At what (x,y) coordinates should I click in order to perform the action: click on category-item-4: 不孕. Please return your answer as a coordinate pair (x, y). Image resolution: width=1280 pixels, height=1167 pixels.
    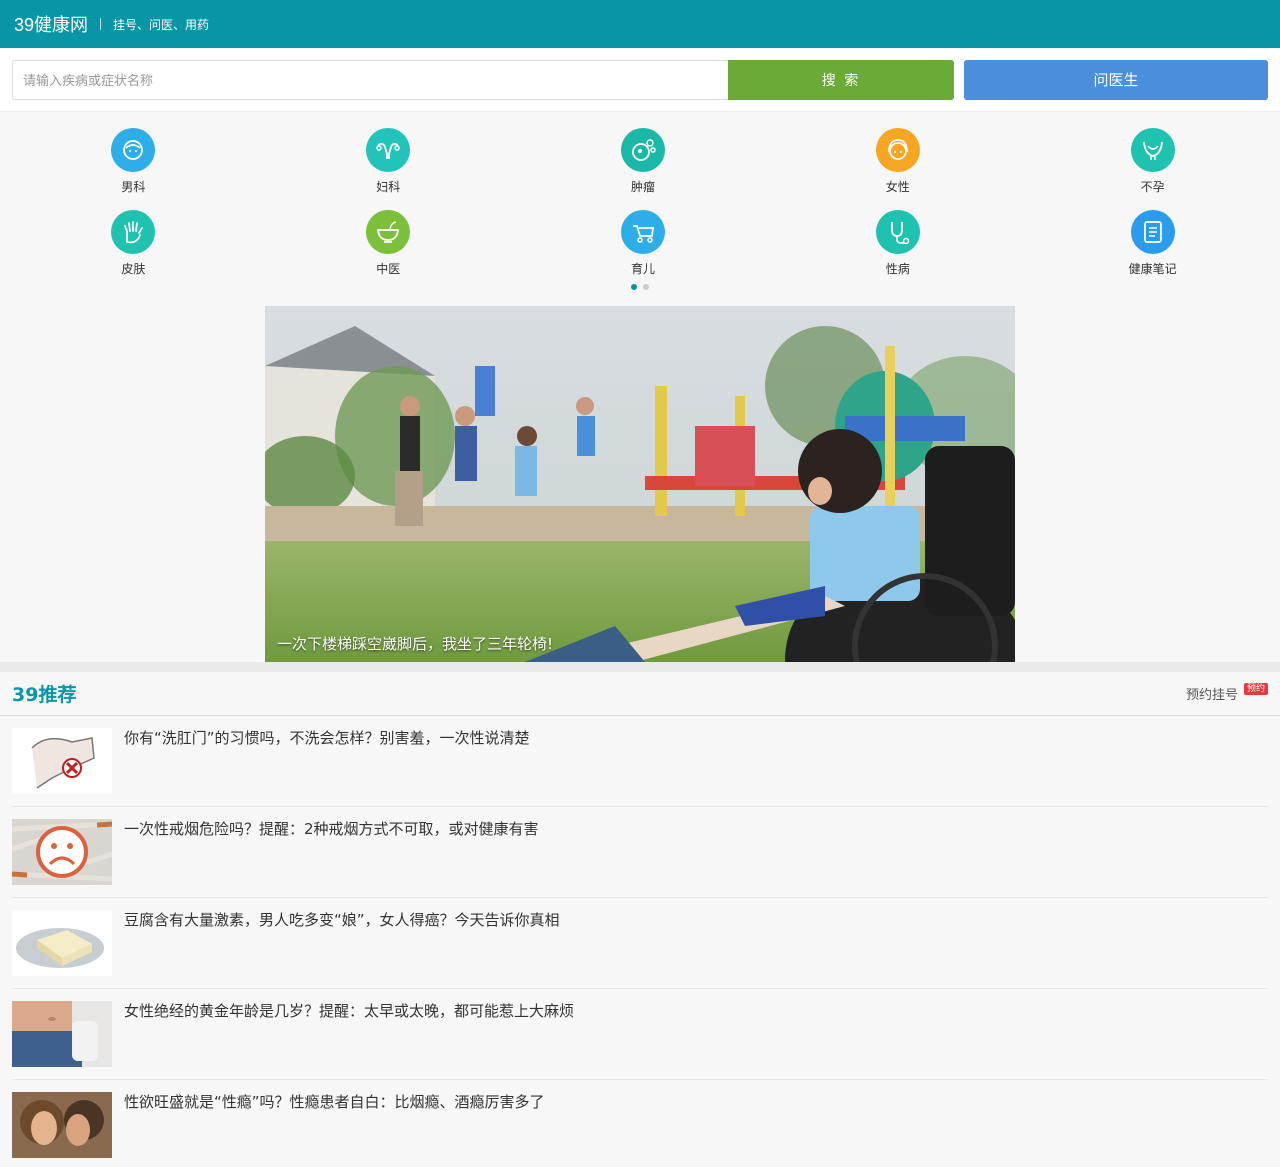
    Looking at the image, I should click on (1152, 164).